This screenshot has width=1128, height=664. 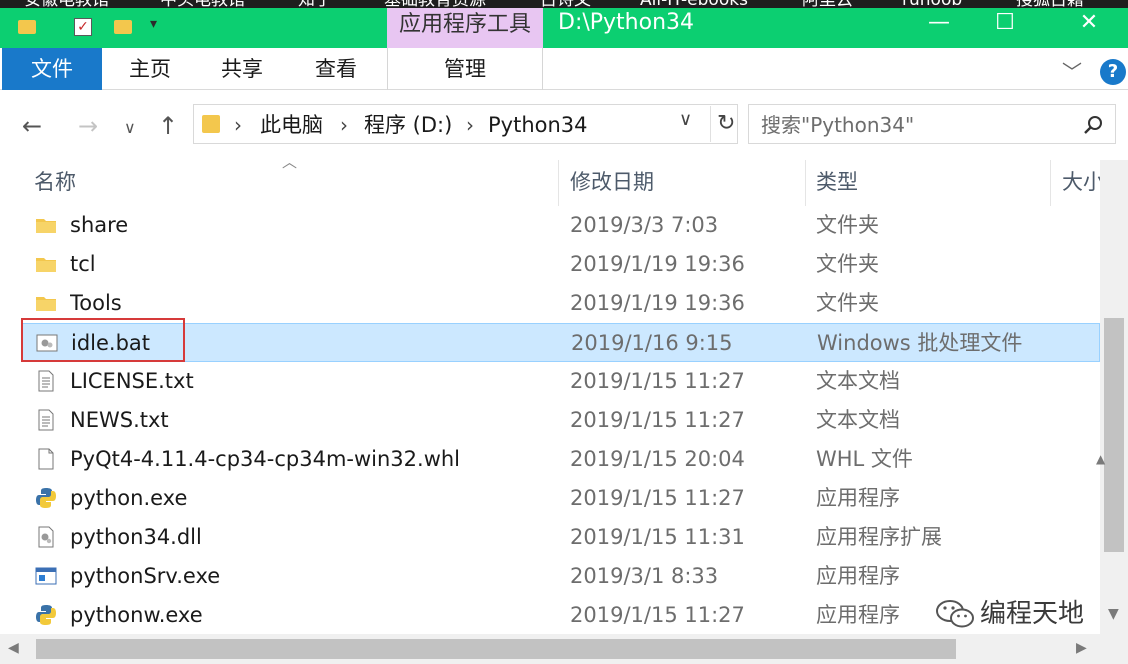 I want to click on recent-locations-chevron-icon: ∨, so click(x=130, y=127).